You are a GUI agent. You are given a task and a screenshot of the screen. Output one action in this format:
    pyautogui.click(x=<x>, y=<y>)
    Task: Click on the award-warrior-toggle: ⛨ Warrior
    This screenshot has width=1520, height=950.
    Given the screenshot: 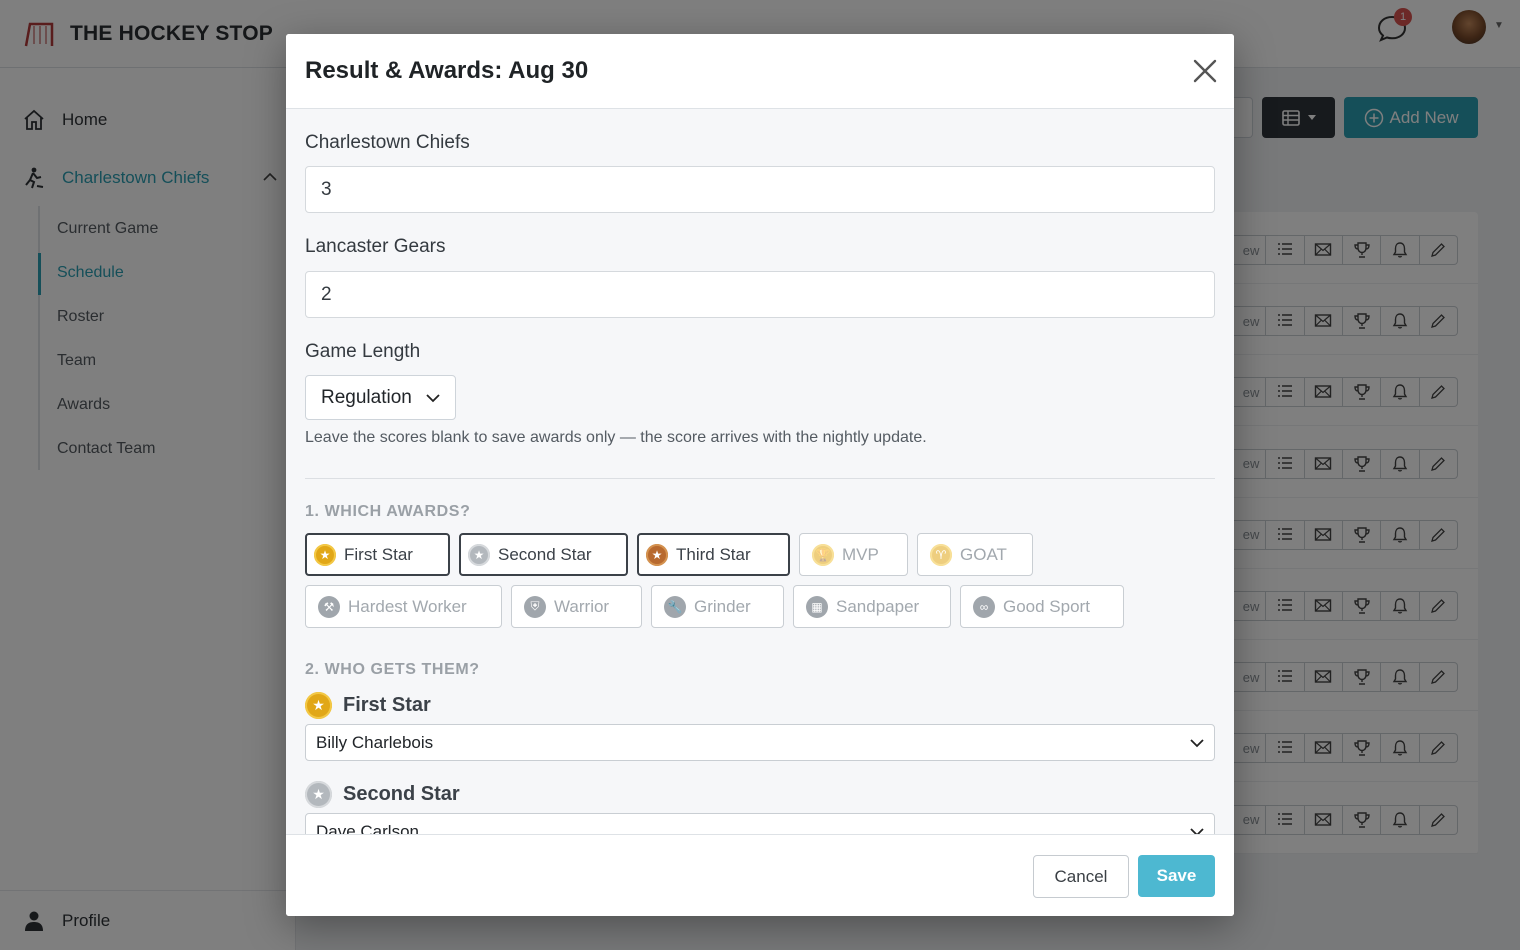 What is the action you would take?
    pyautogui.click(x=576, y=606)
    